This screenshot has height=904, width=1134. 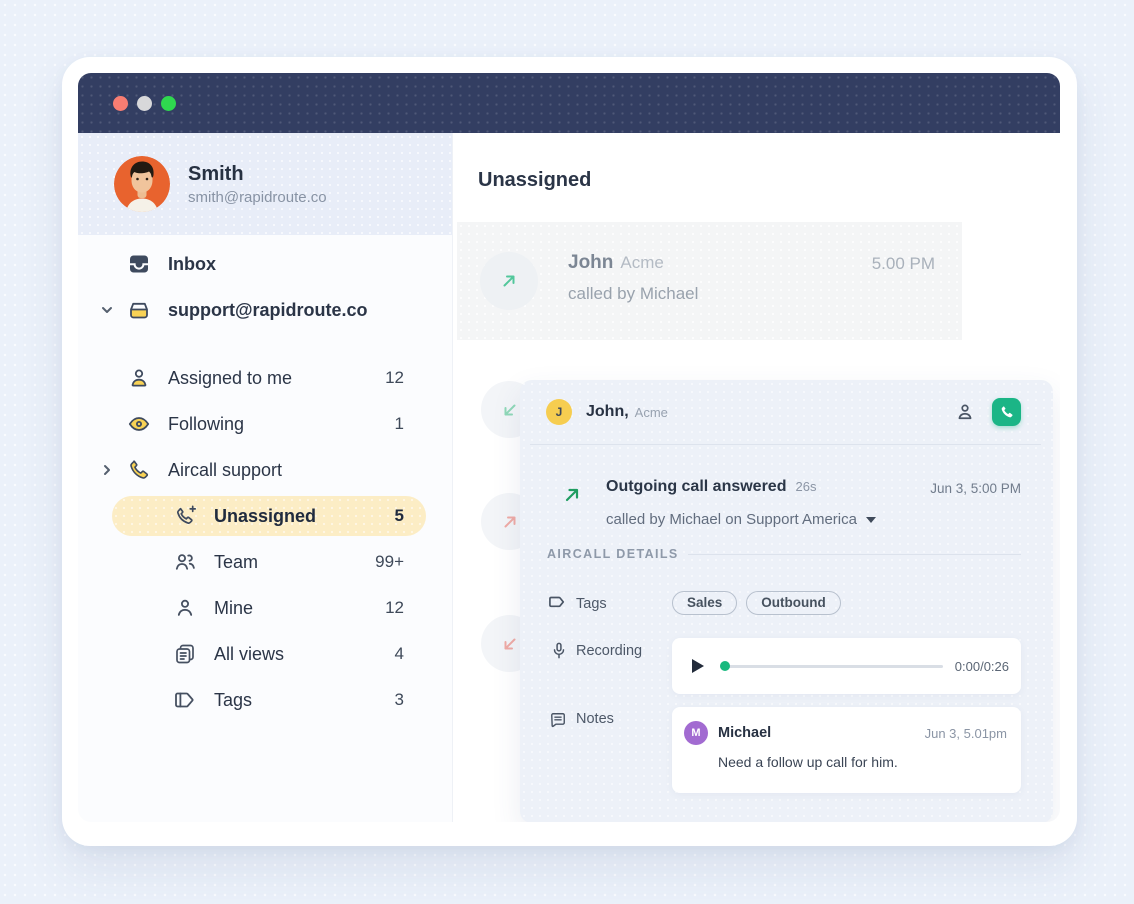 I want to click on caret-down-icon, so click(x=870, y=519).